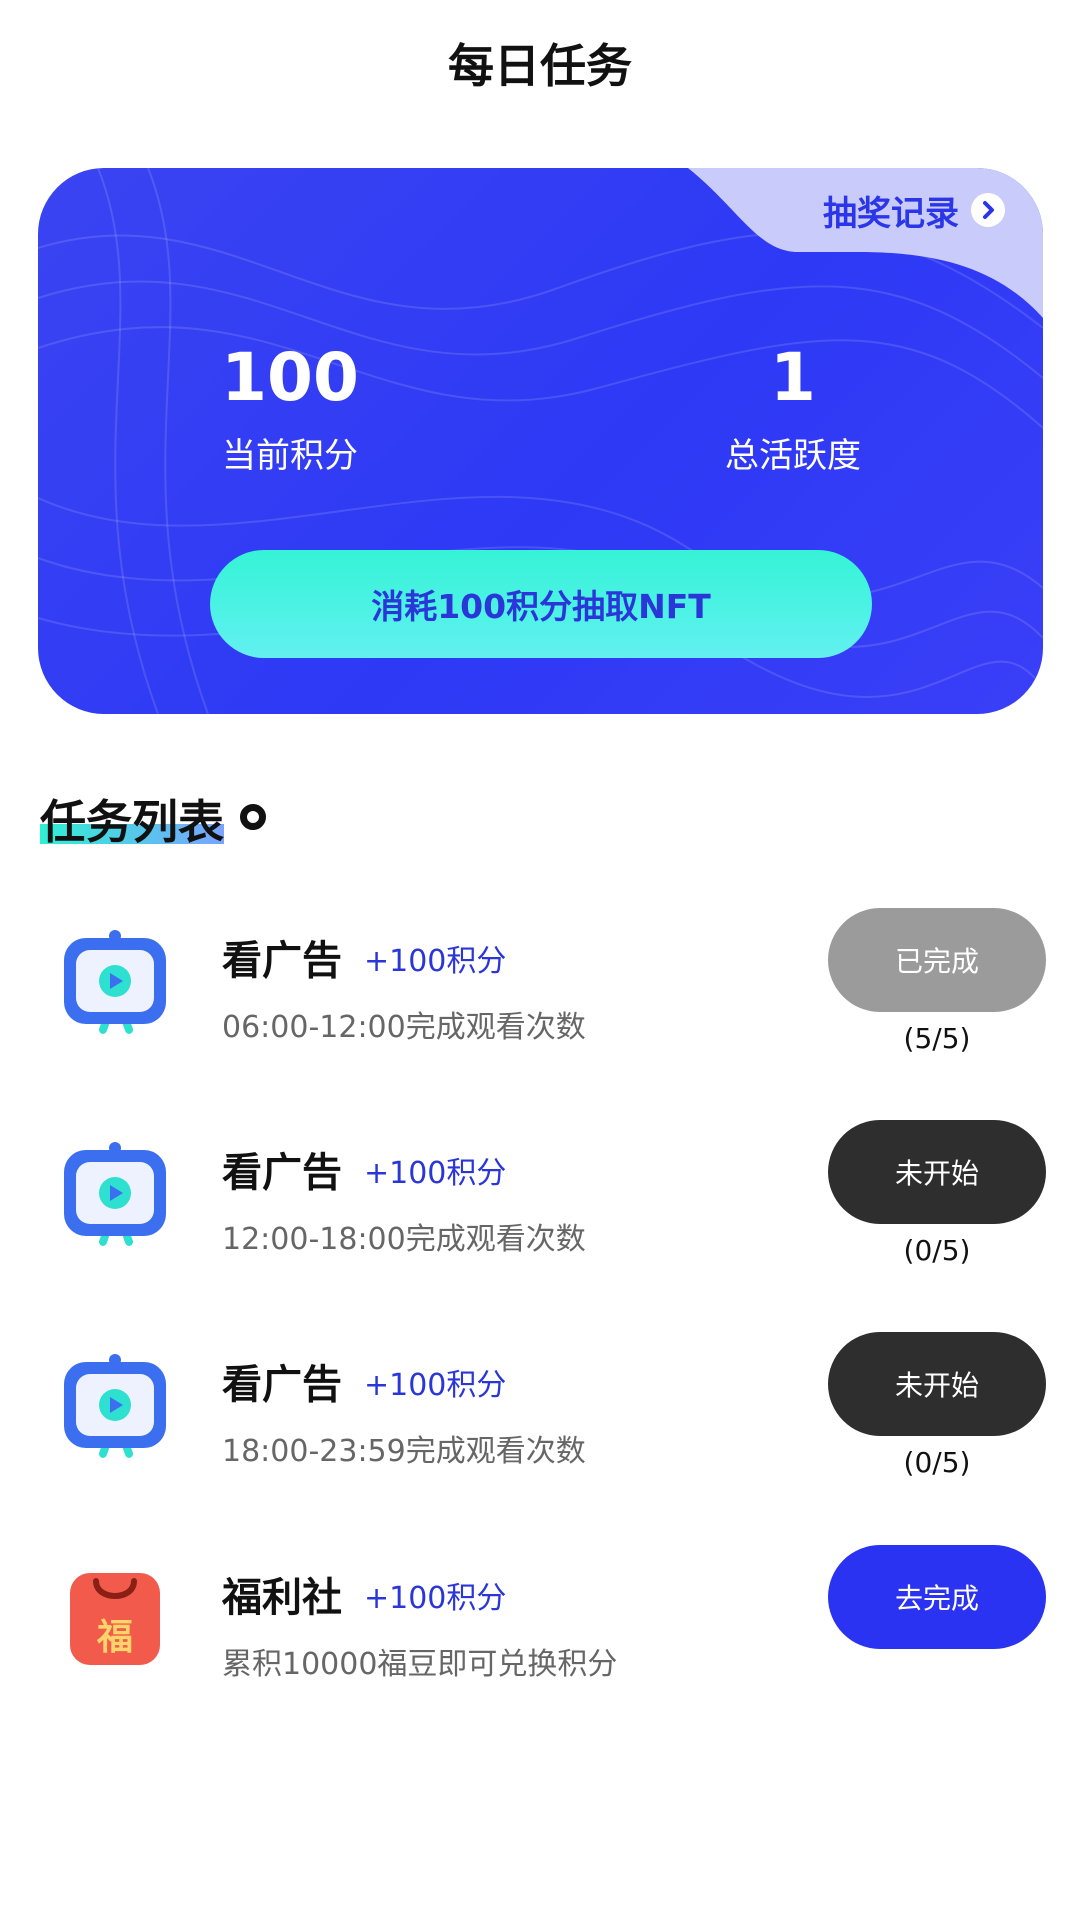  Describe the element at coordinates (132, 822) in the screenshot. I see `task-list-title: 任务列表` at that location.